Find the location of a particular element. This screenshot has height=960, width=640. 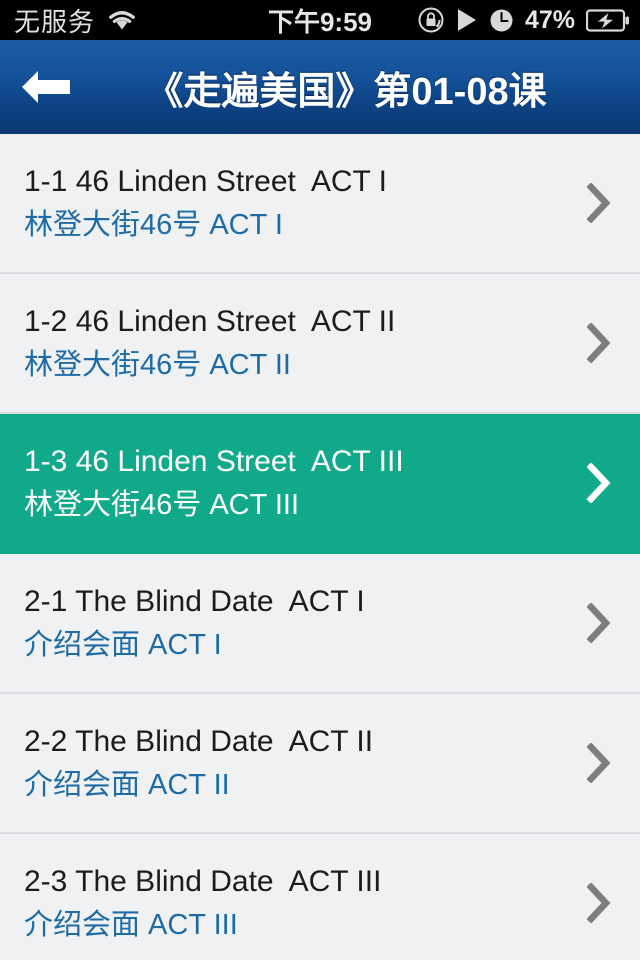

status-bar: 无服务 下午9:59 47% is located at coordinates (320, 20).